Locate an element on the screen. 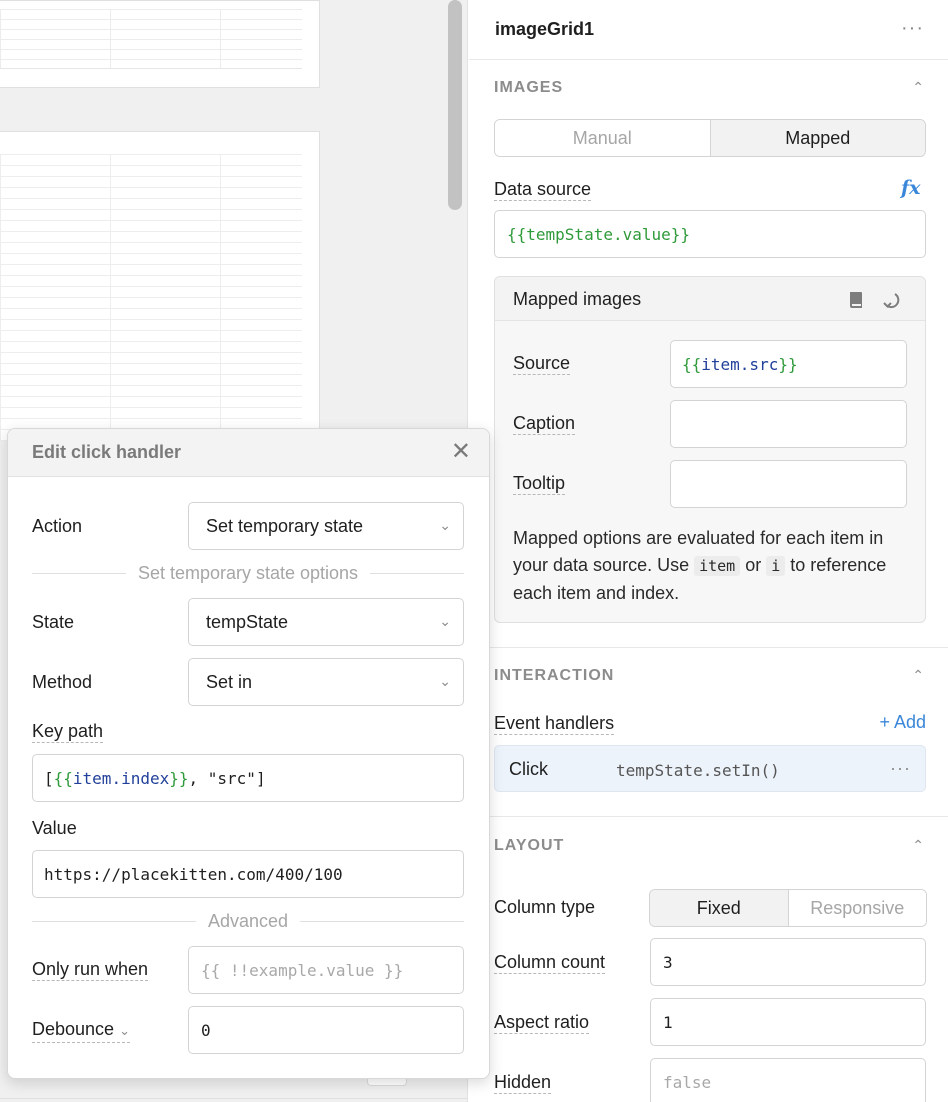 This screenshot has width=948, height=1102. column-type-toggle: Fixed Responsive is located at coordinates (788, 908).